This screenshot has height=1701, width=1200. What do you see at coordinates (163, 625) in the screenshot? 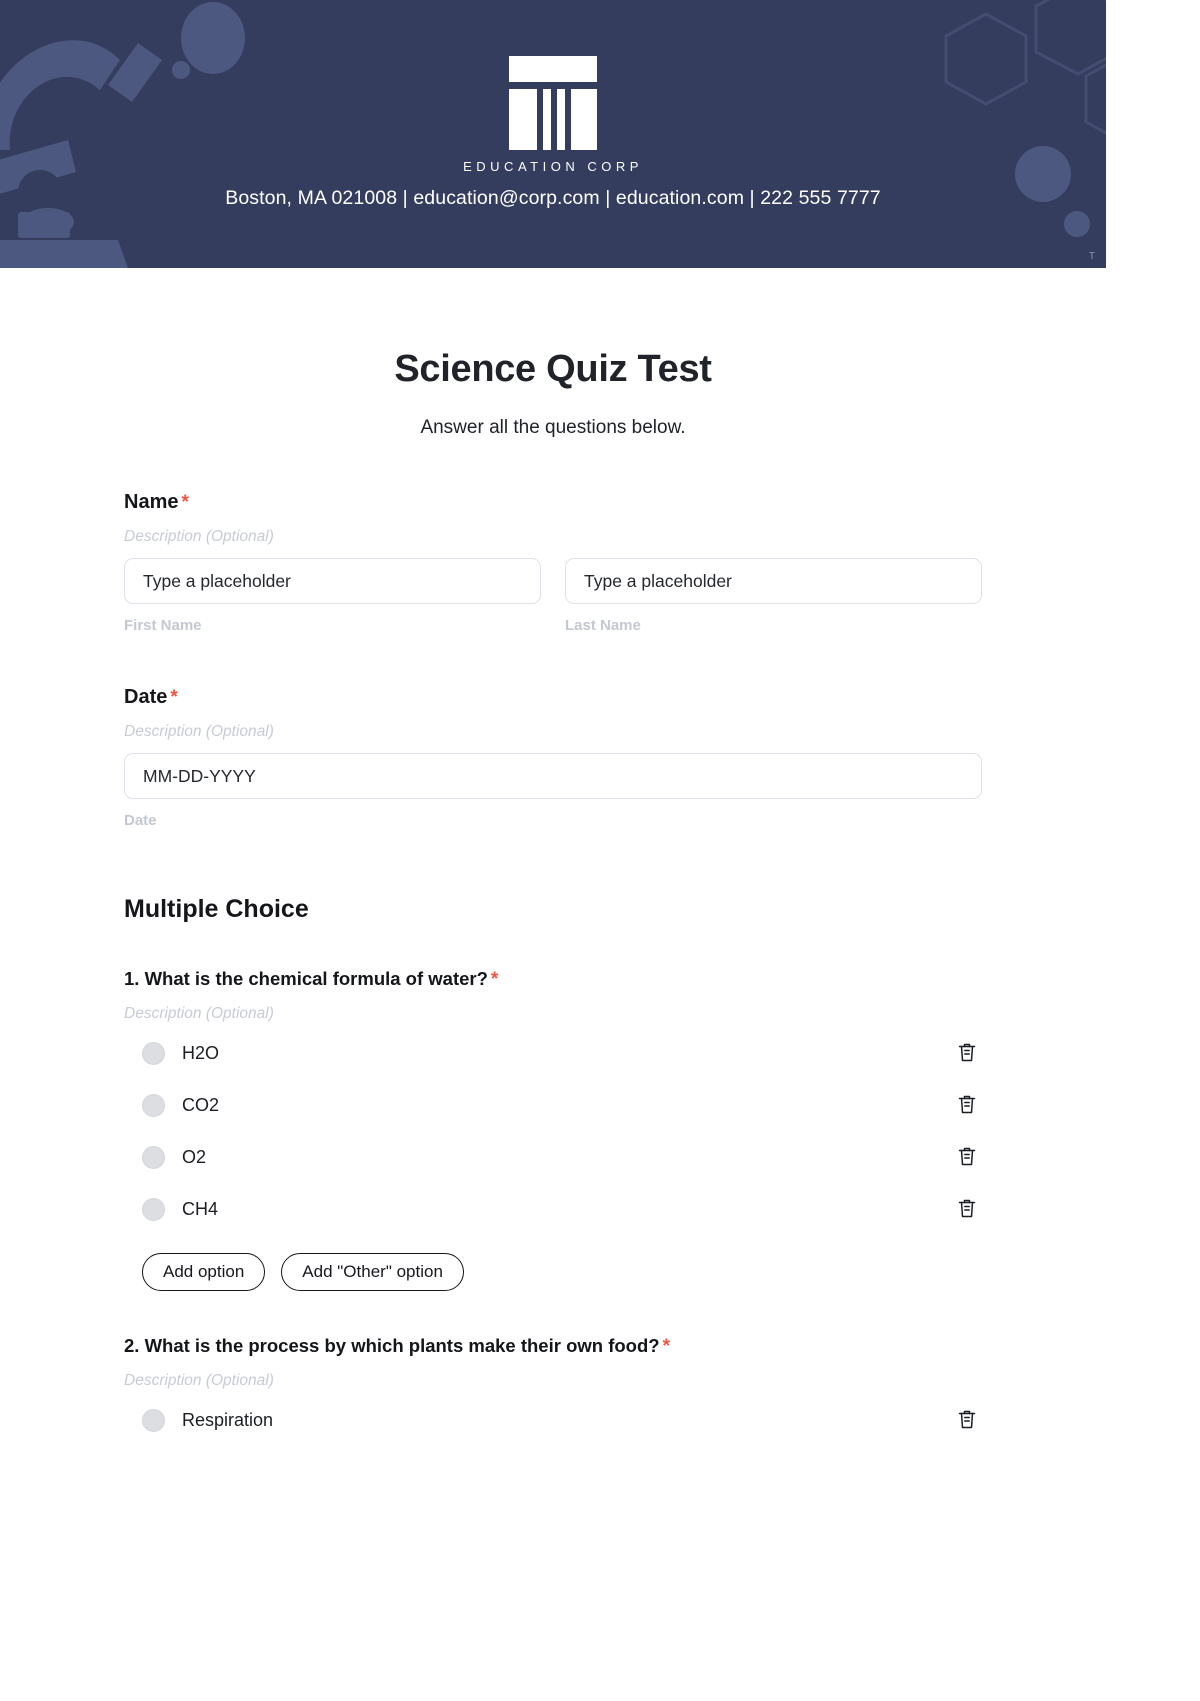
I see `first-name-sublabel: First Name` at bounding box center [163, 625].